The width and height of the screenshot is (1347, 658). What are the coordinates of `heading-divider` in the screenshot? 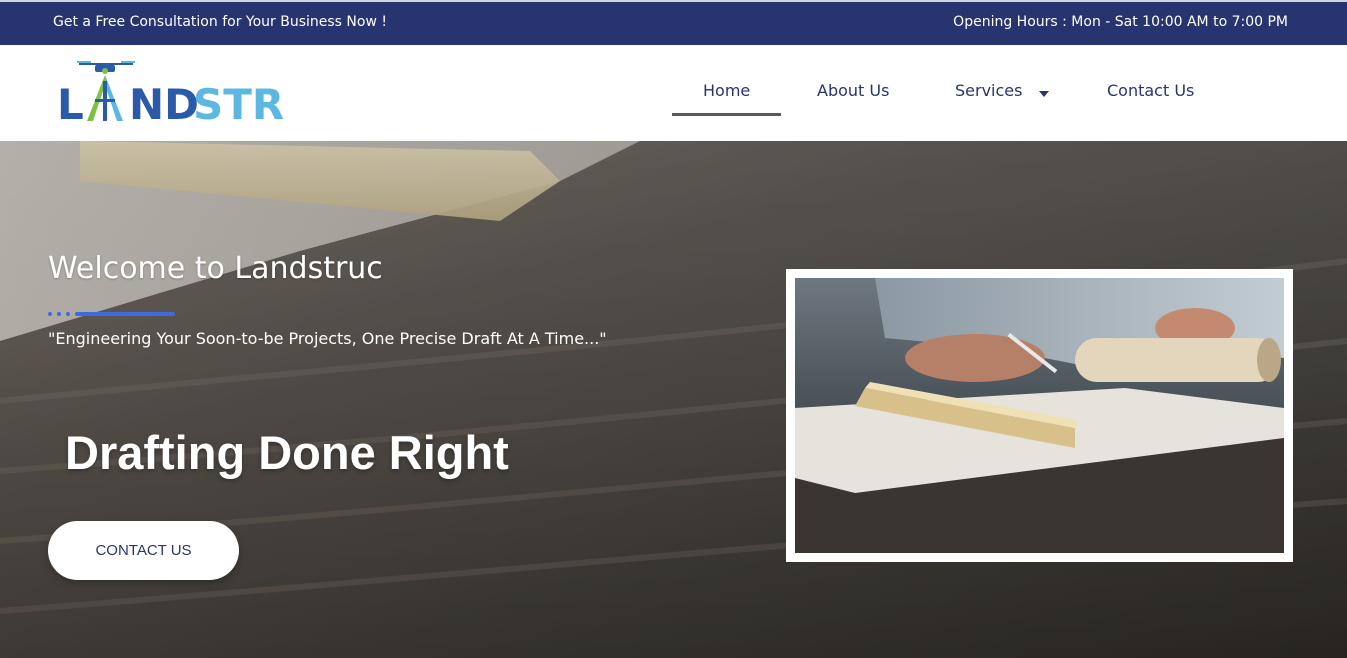 It's located at (113, 314).